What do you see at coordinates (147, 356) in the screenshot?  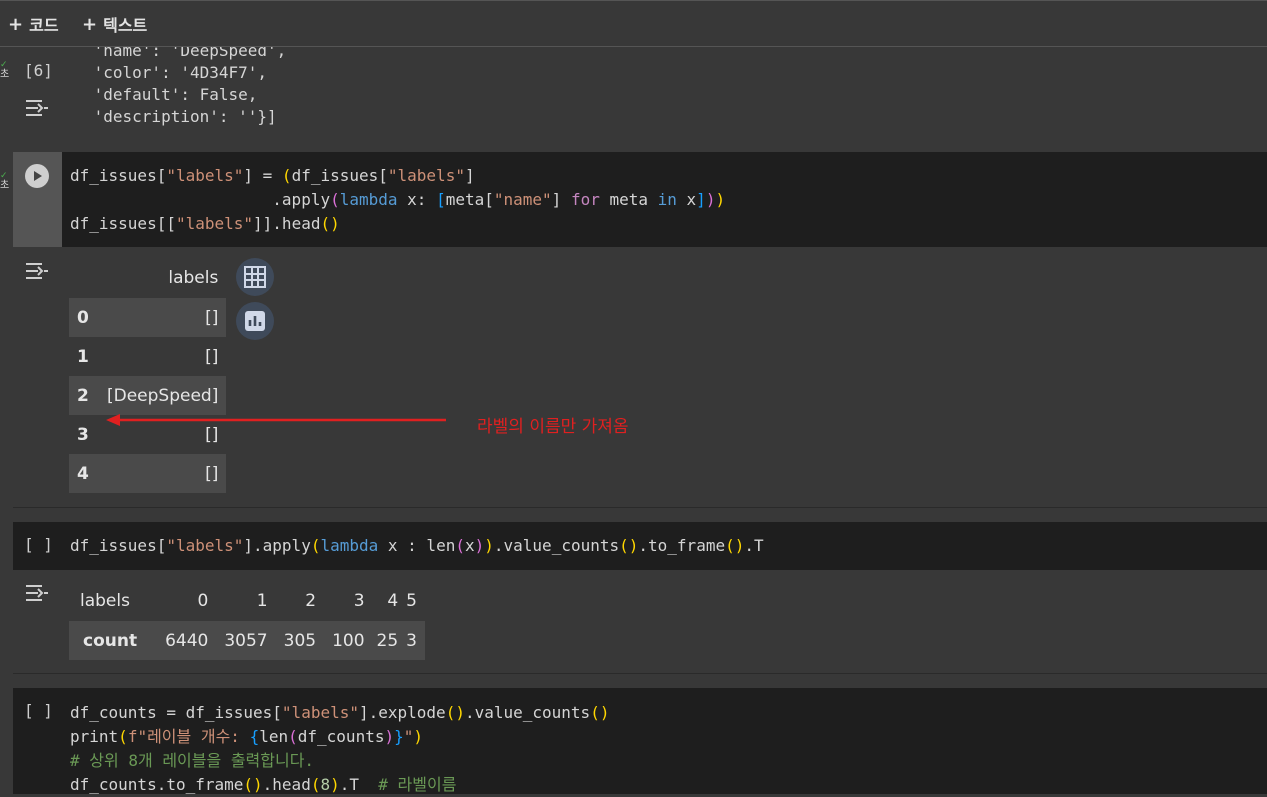 I see `table-row: 1 []` at bounding box center [147, 356].